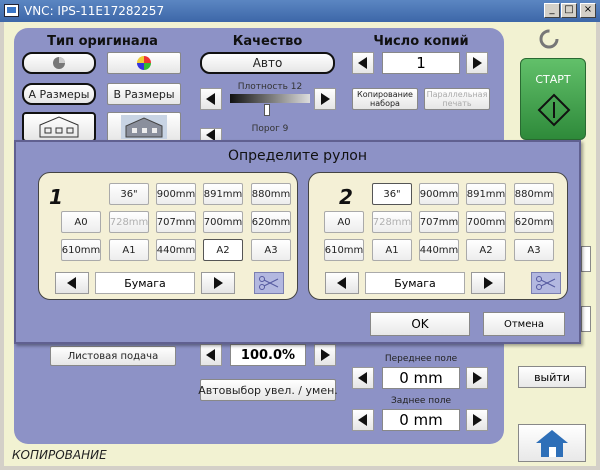 The image size is (600, 470). Describe the element at coordinates (271, 250) in the screenshot. I see `roll-1-size-button: A3` at that location.